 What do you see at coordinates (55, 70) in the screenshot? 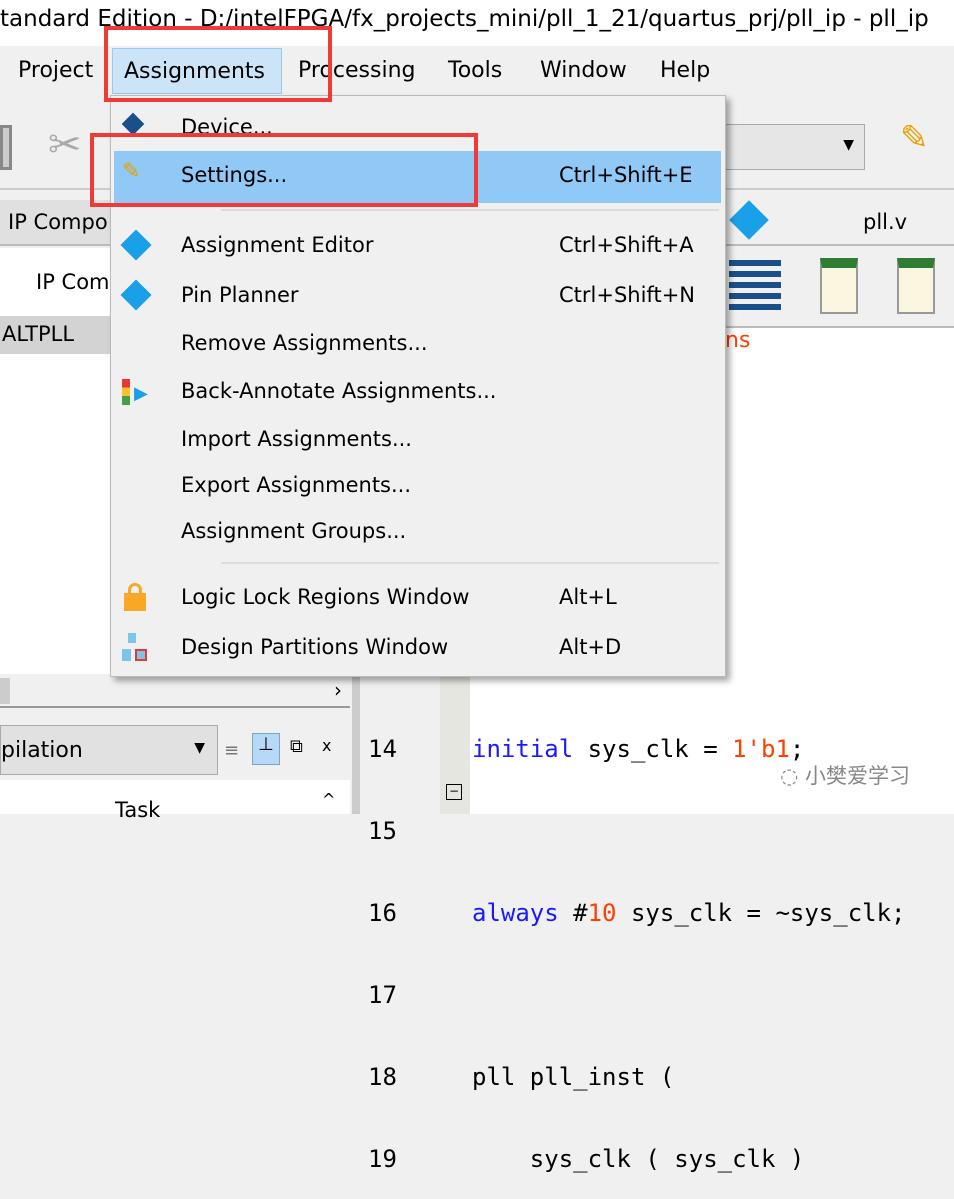
I see `menu-project: Project` at bounding box center [55, 70].